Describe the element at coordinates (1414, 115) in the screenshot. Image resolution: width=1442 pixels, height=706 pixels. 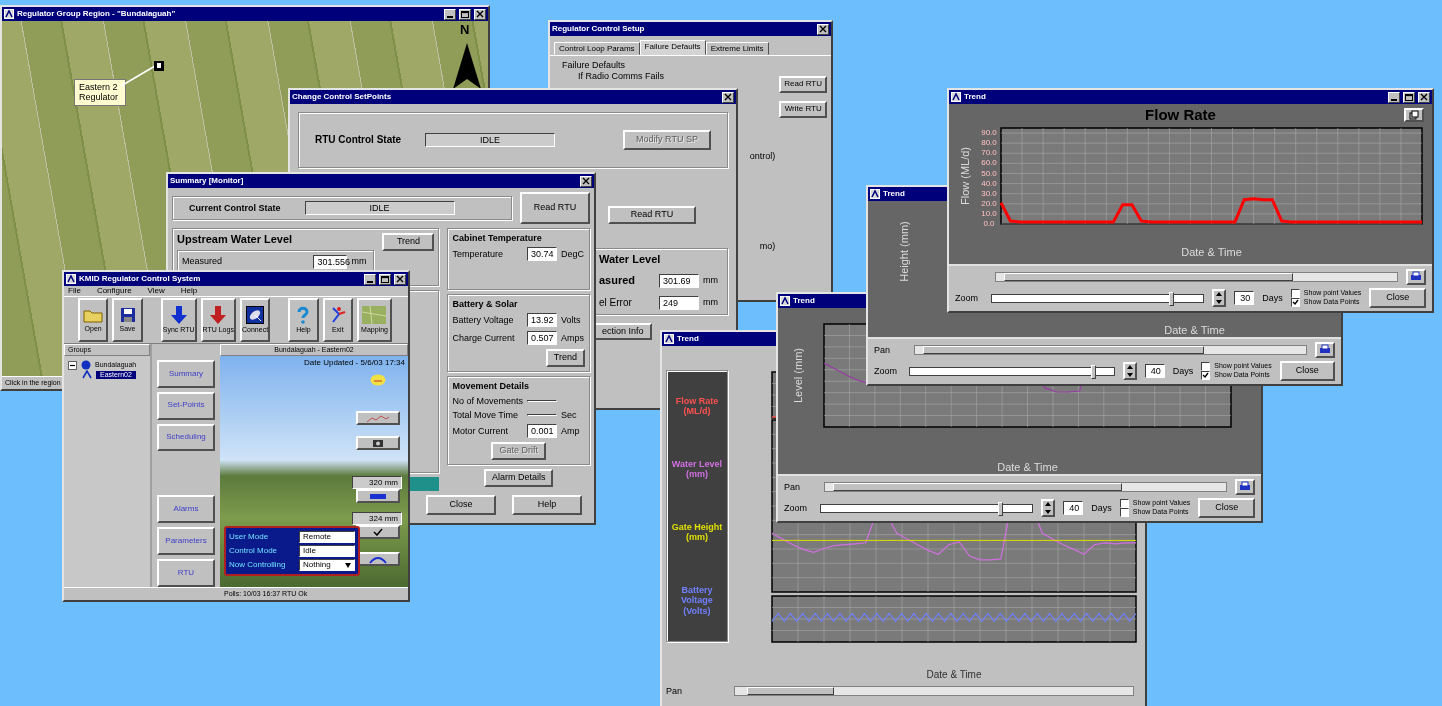
I see `restore-button` at that location.